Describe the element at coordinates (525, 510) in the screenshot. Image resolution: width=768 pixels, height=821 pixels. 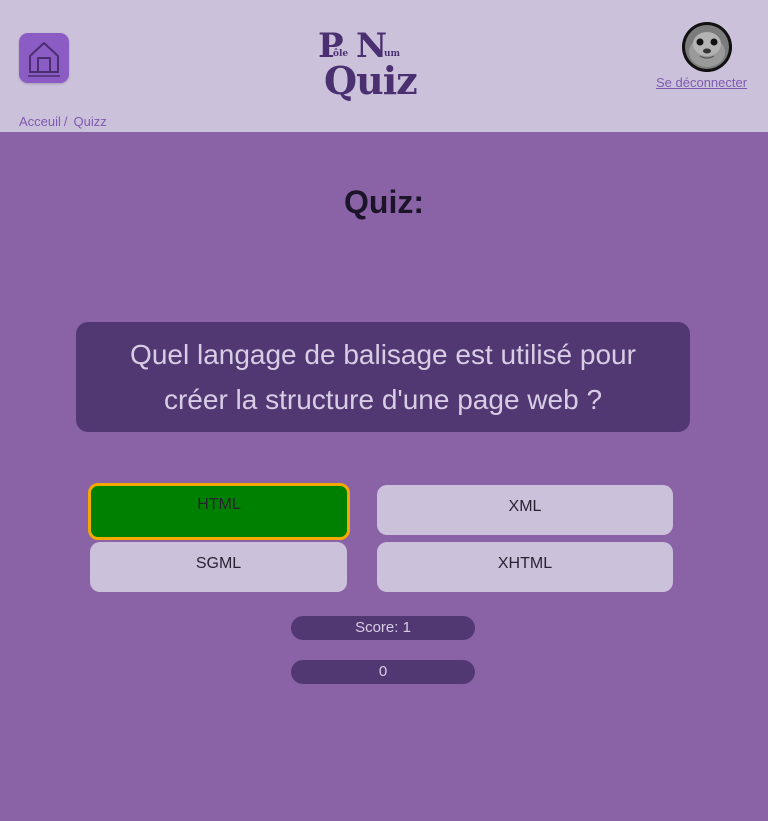
I see `answer-button-xml: XML` at that location.